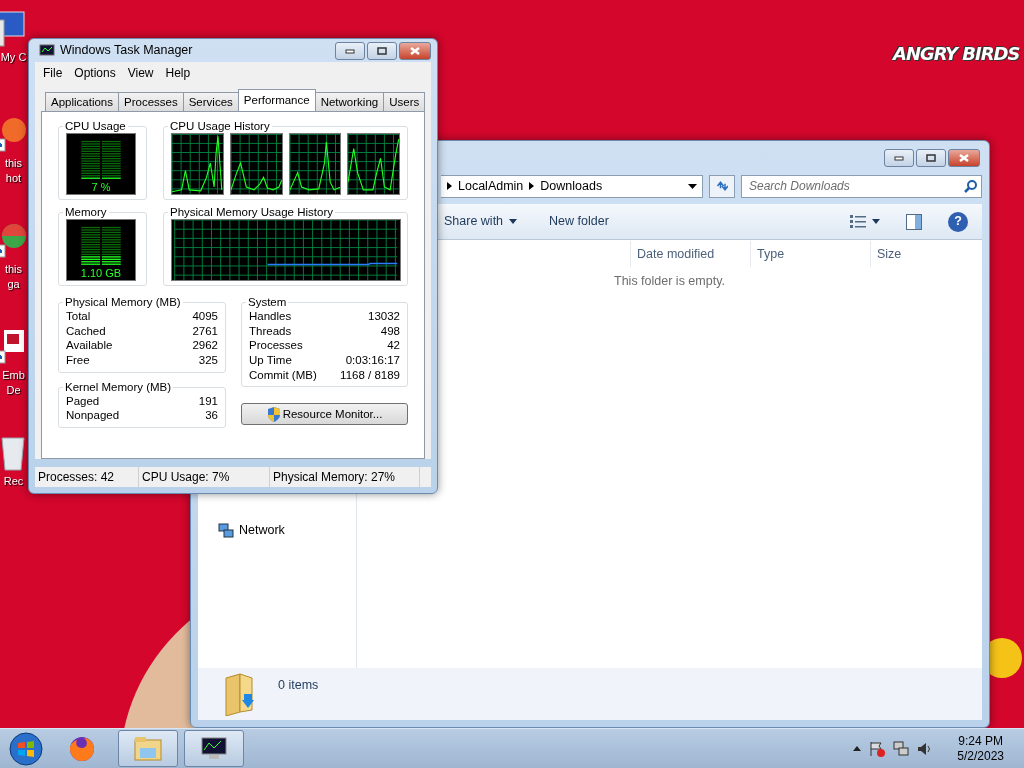 This screenshot has width=1024, height=768. What do you see at coordinates (178, 73) in the screenshot?
I see `menu-item: Help` at bounding box center [178, 73].